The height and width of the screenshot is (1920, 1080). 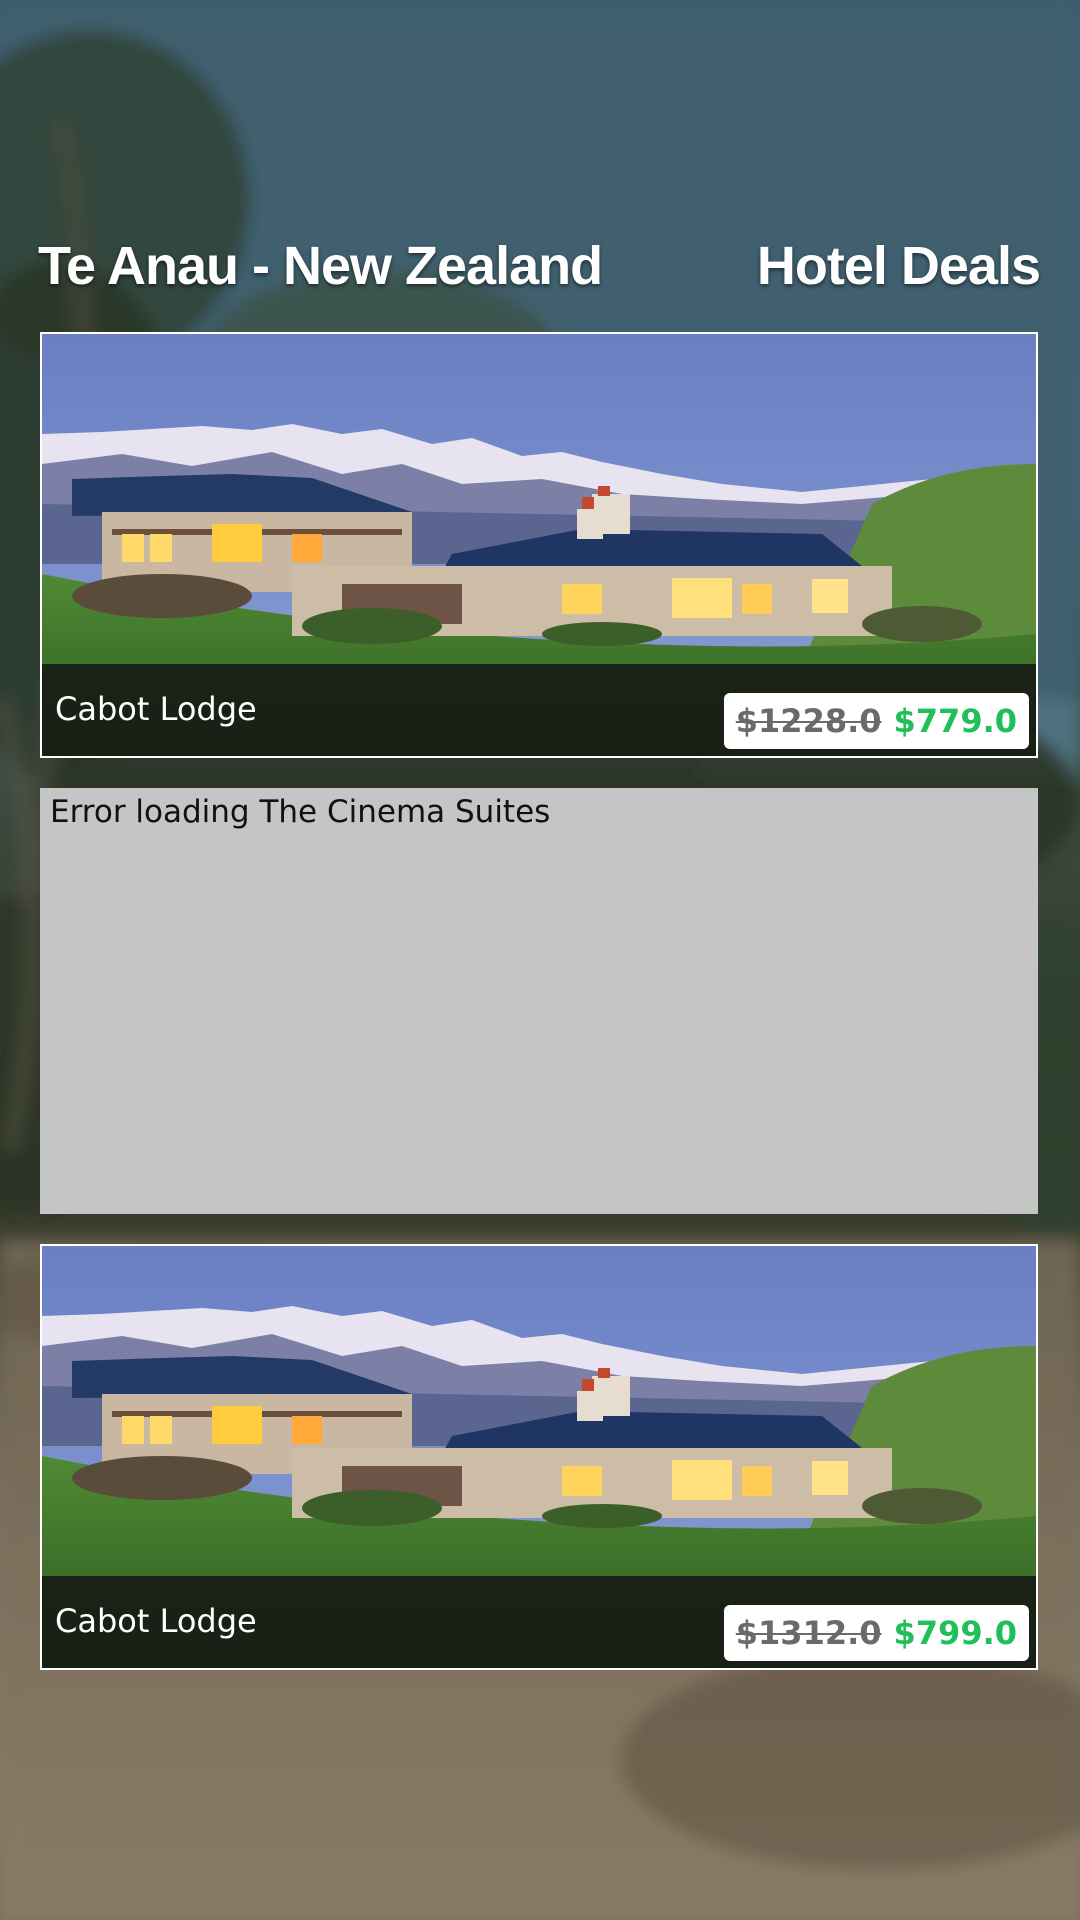 I want to click on caption-bar: Cabot Lodge $1312.0 $799.0, so click(x=539, y=1622).